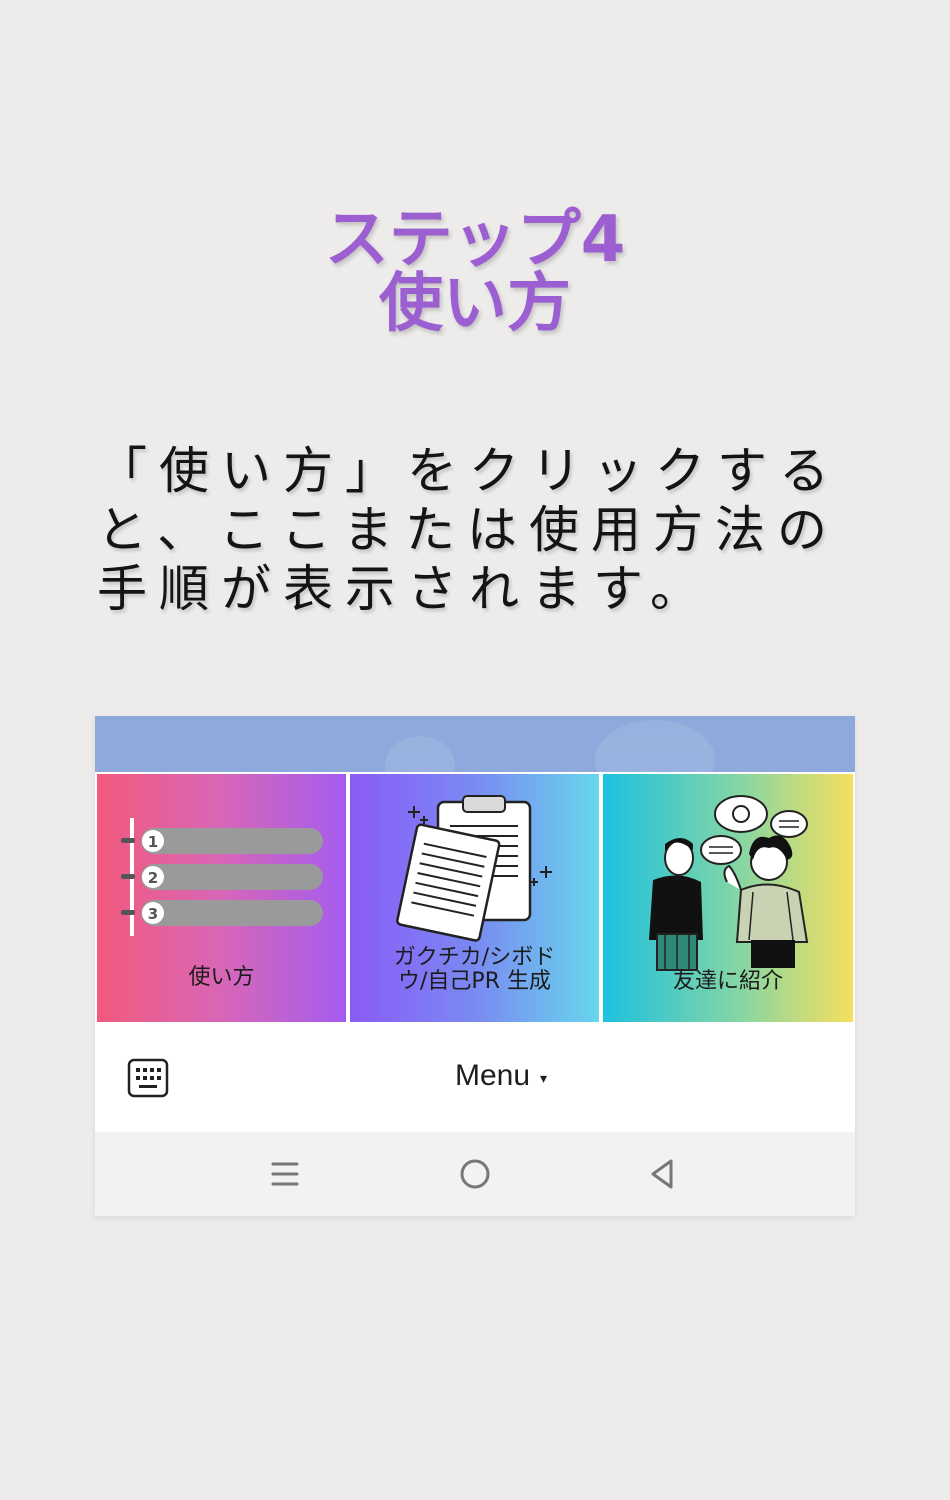 This screenshot has width=950, height=1500. What do you see at coordinates (469, 471) in the screenshot?
I see `description-line1: 「使い方」をクリックする` at bounding box center [469, 471].